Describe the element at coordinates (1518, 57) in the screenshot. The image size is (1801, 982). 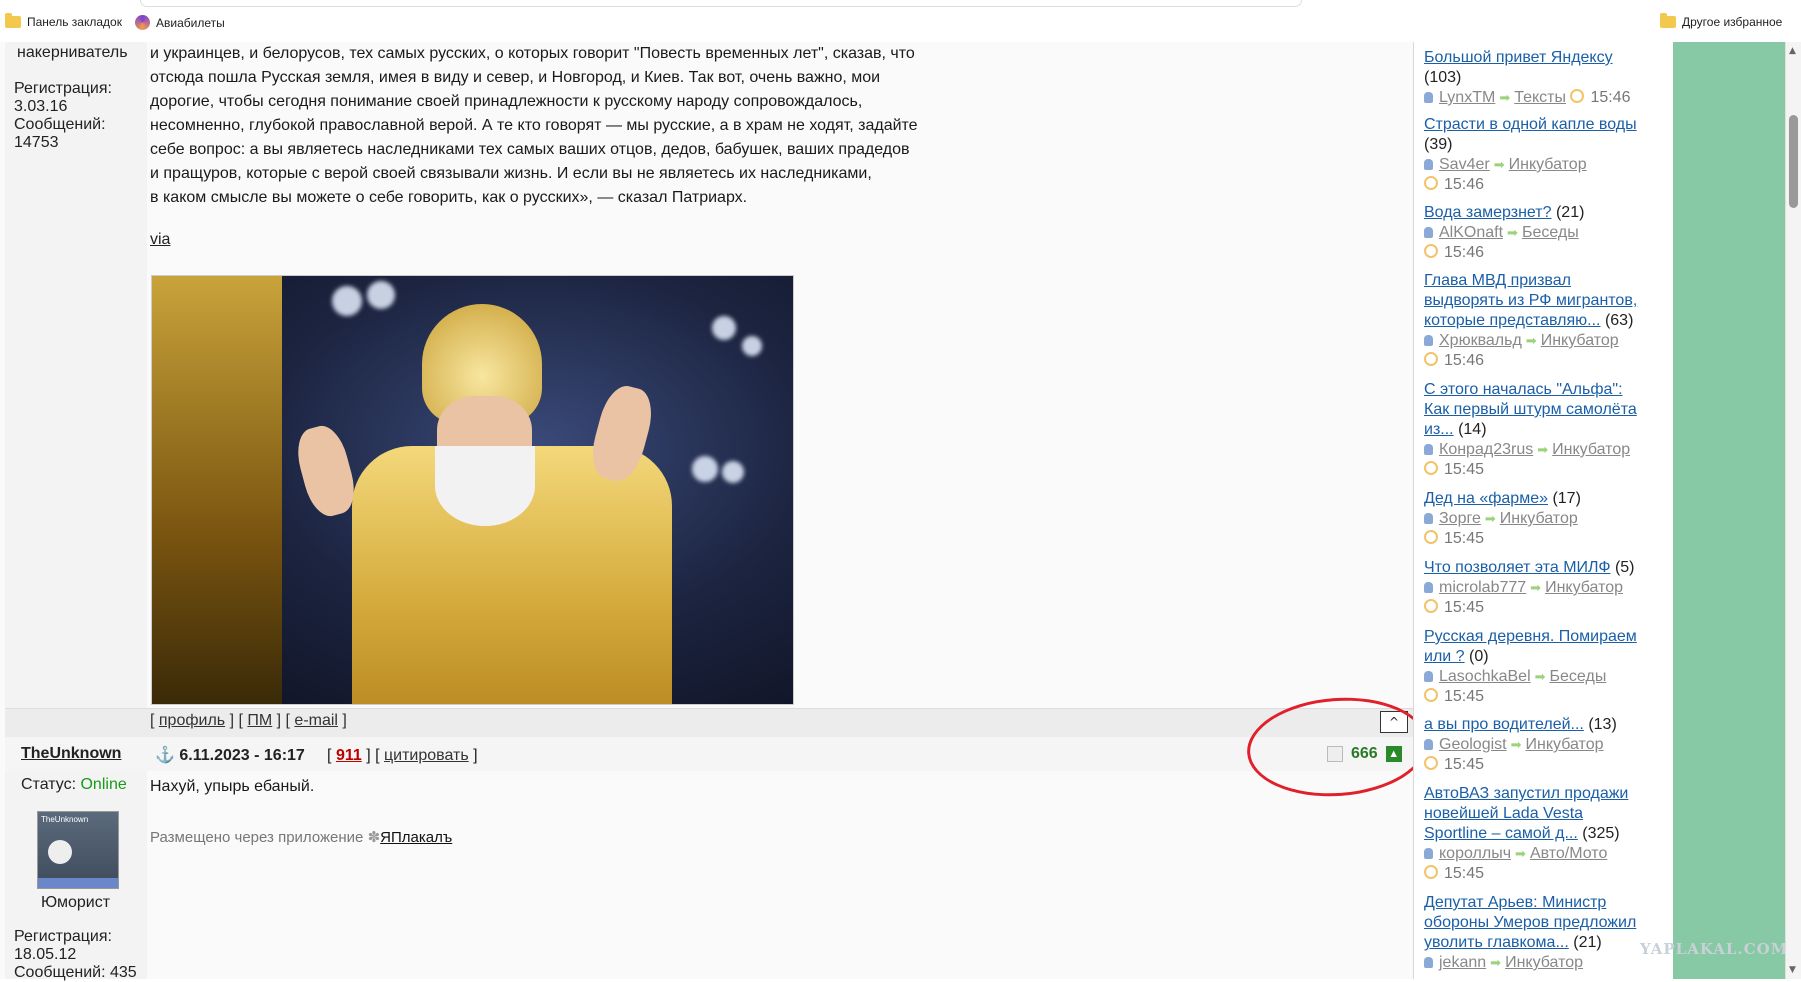
I see `topic-title: Большой привет Яндексу` at that location.